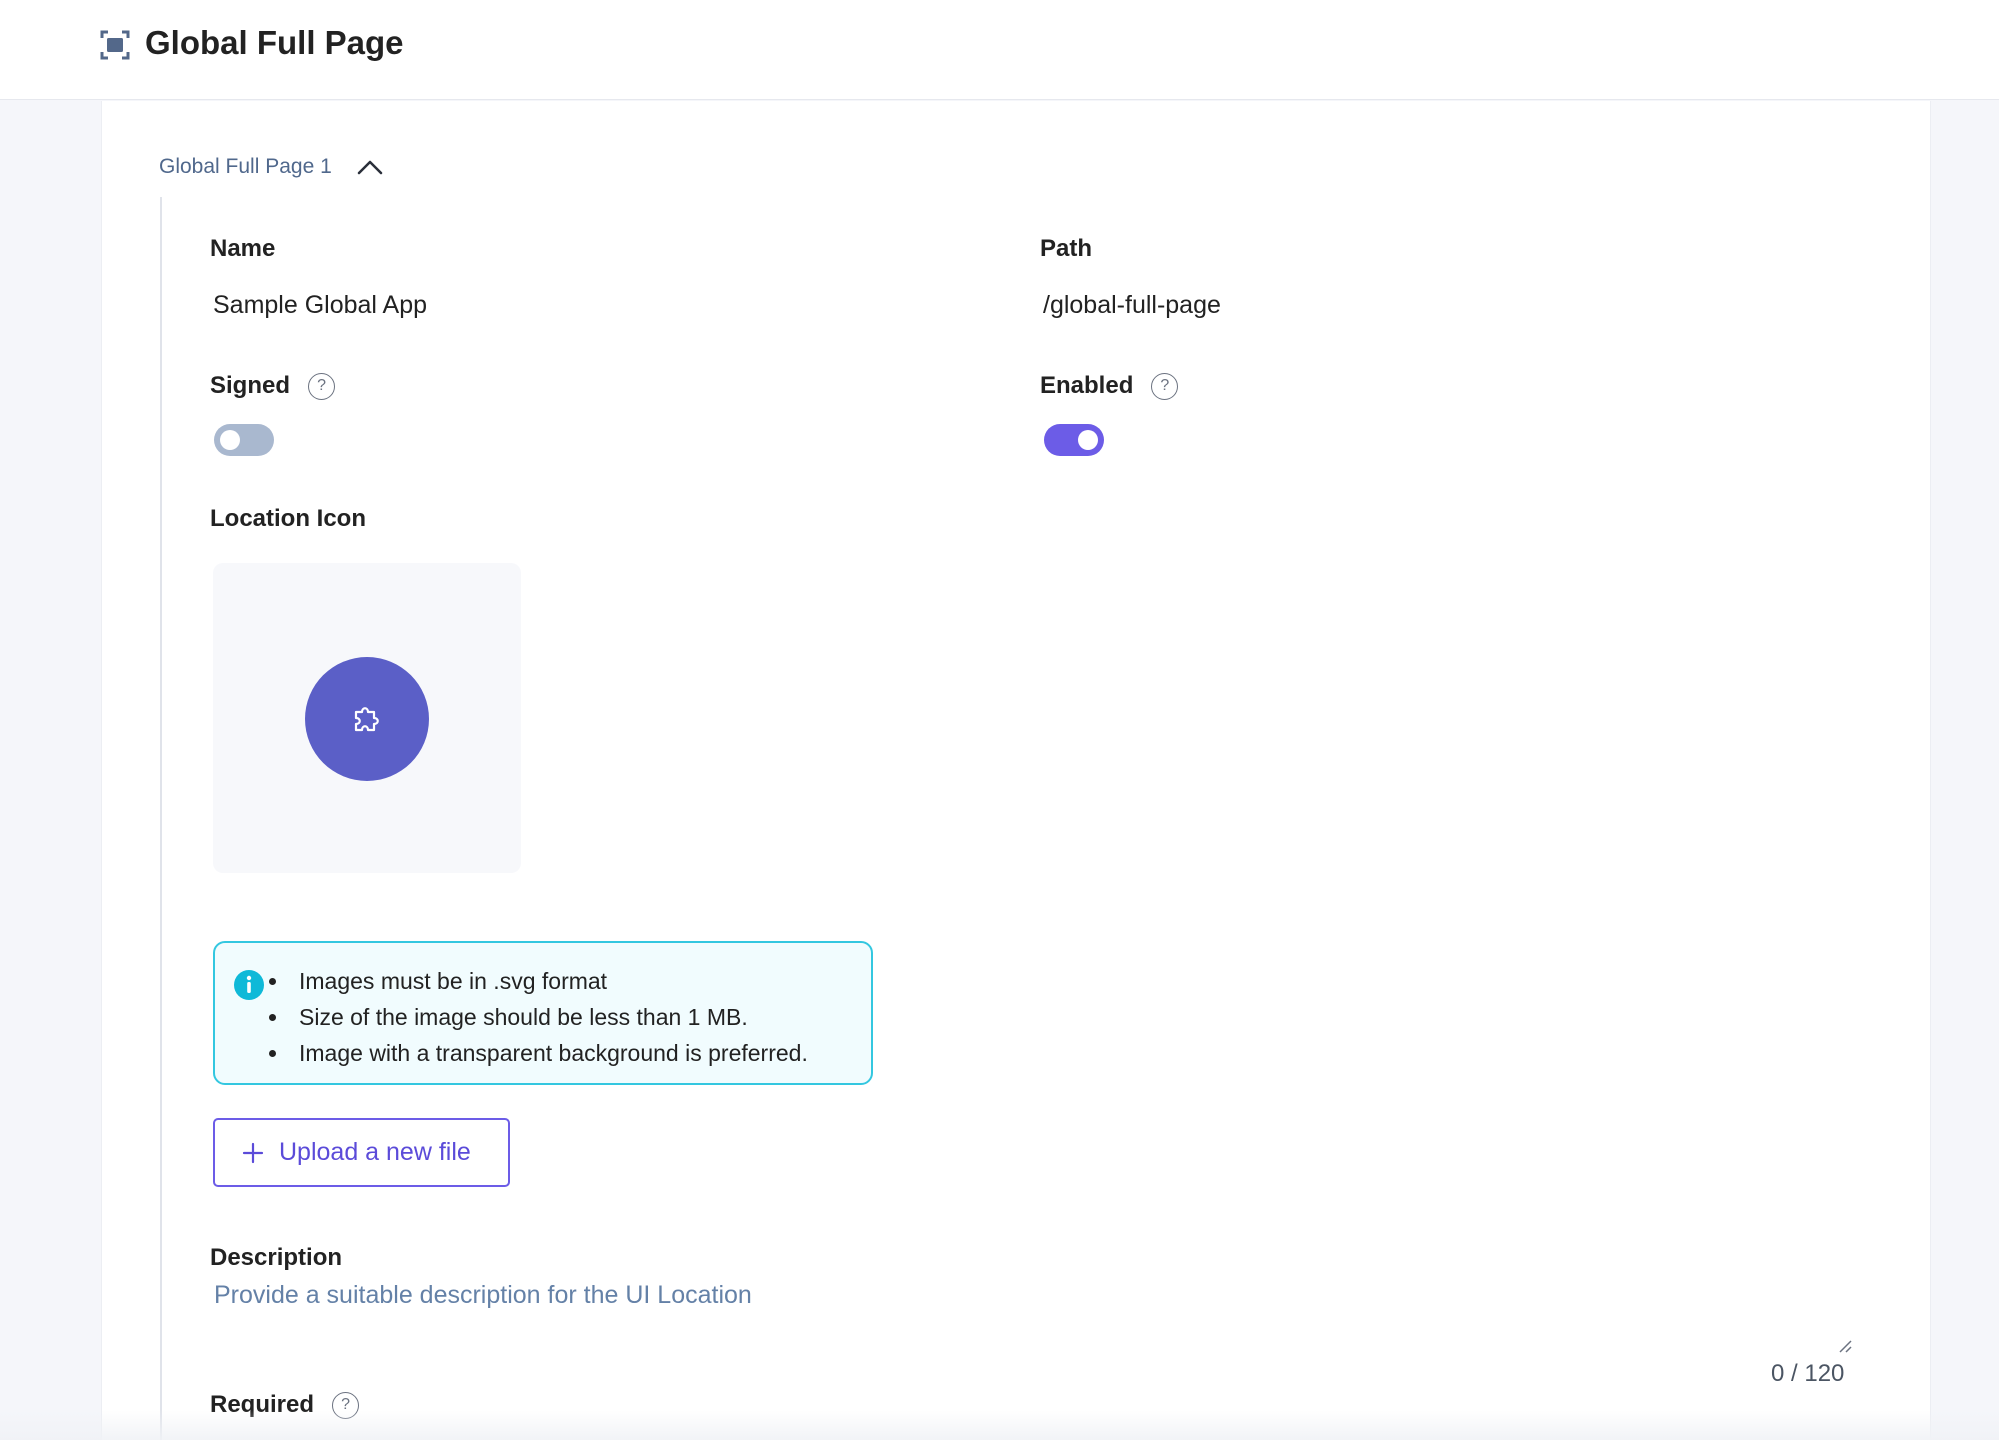 This screenshot has width=1999, height=1440. What do you see at coordinates (1845, 1346) in the screenshot?
I see `resize-handle-icon` at bounding box center [1845, 1346].